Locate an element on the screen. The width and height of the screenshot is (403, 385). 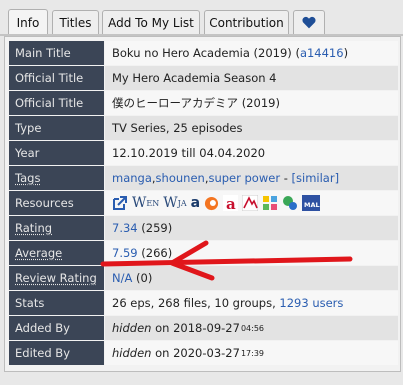
tab-bar: Info Titles Add To My List Contribution is located at coordinates (201, 18).